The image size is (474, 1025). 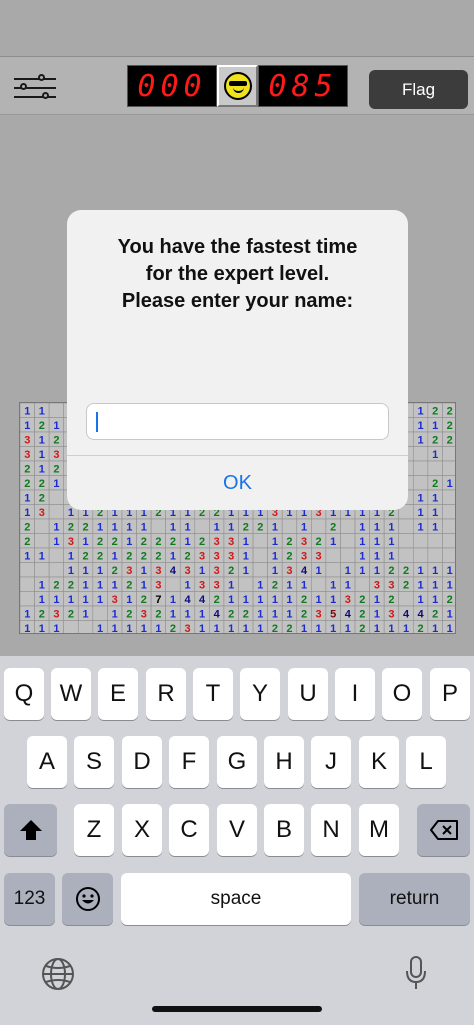 I want to click on return-key: return, so click(x=414, y=899).